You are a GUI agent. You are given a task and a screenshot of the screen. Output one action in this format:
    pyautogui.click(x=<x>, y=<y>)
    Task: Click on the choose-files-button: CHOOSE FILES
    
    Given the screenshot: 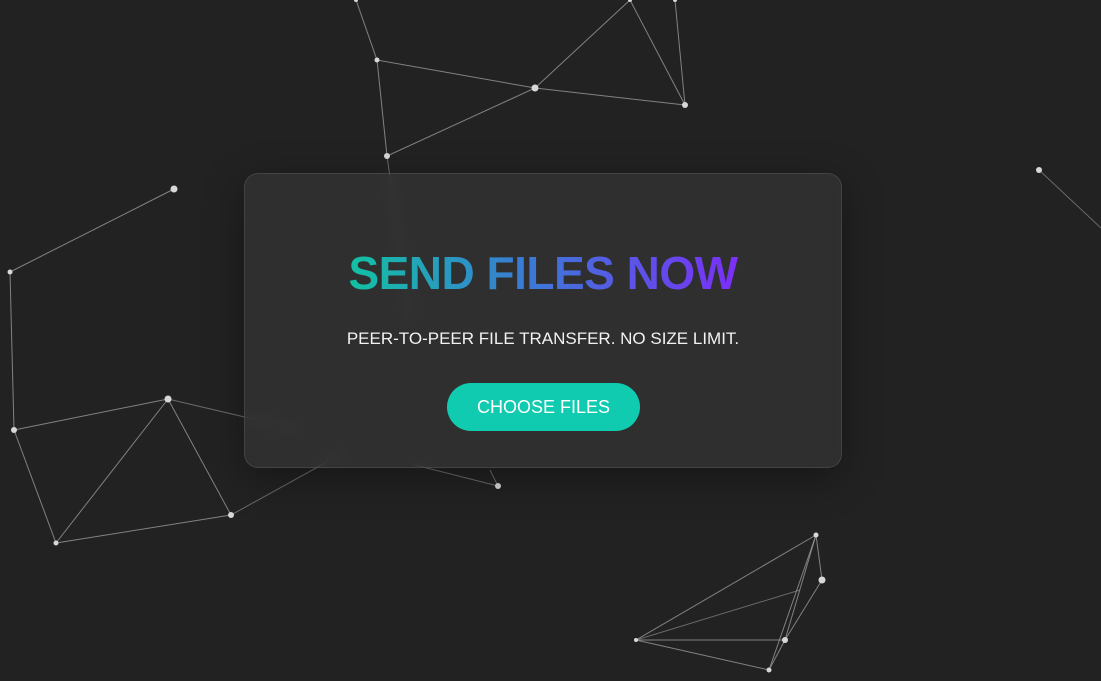 What is the action you would take?
    pyautogui.click(x=543, y=407)
    